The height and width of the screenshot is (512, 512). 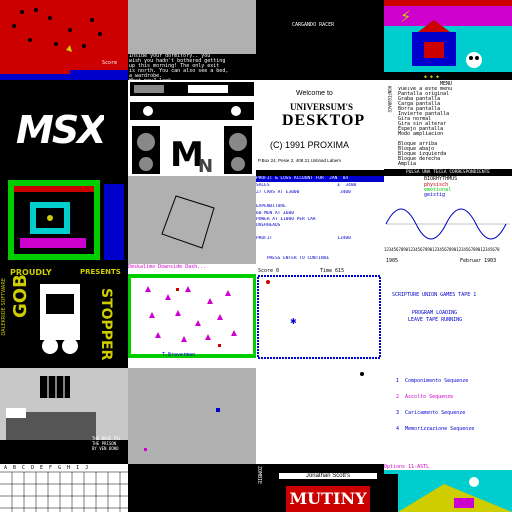 What do you see at coordinates (306, 185) in the screenshot?
I see `pl-line: SALES £ 3400` at bounding box center [306, 185].